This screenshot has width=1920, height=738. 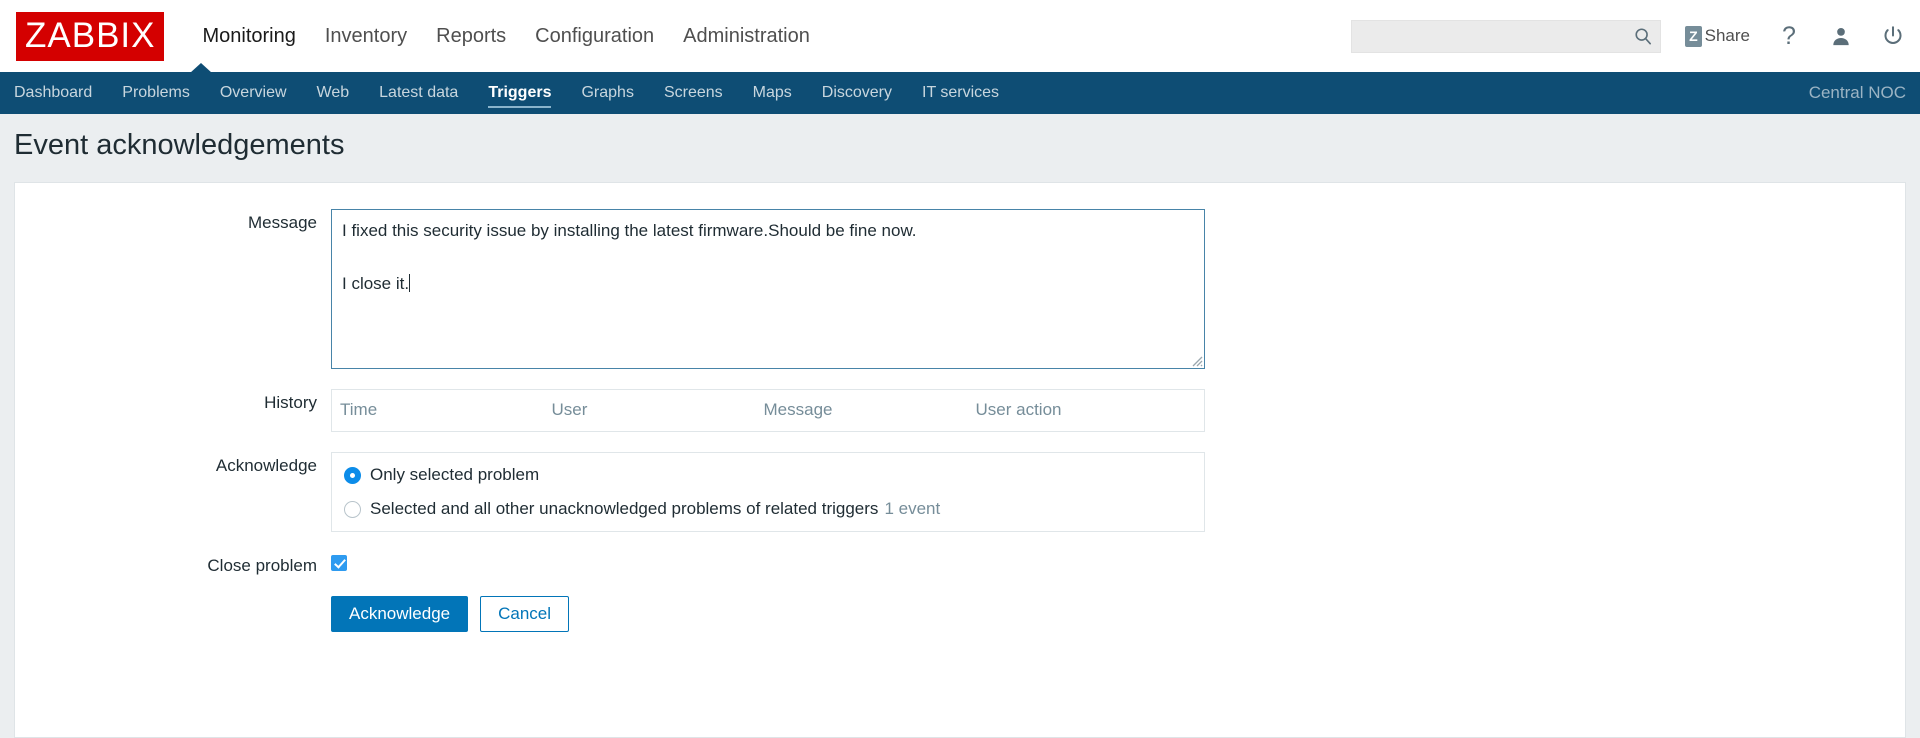 I want to click on history-col-user-action: User action, so click(x=1086, y=411).